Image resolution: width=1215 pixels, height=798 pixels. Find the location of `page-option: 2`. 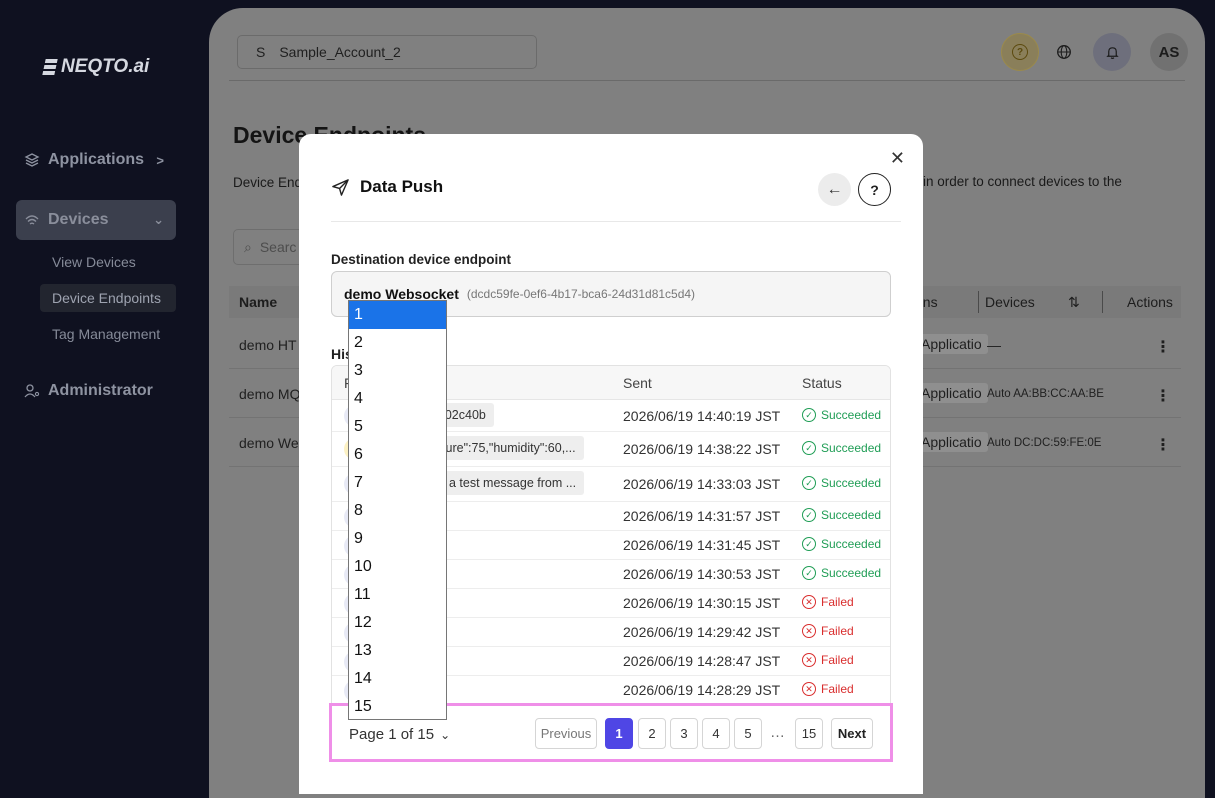

page-option: 2 is located at coordinates (397, 343).